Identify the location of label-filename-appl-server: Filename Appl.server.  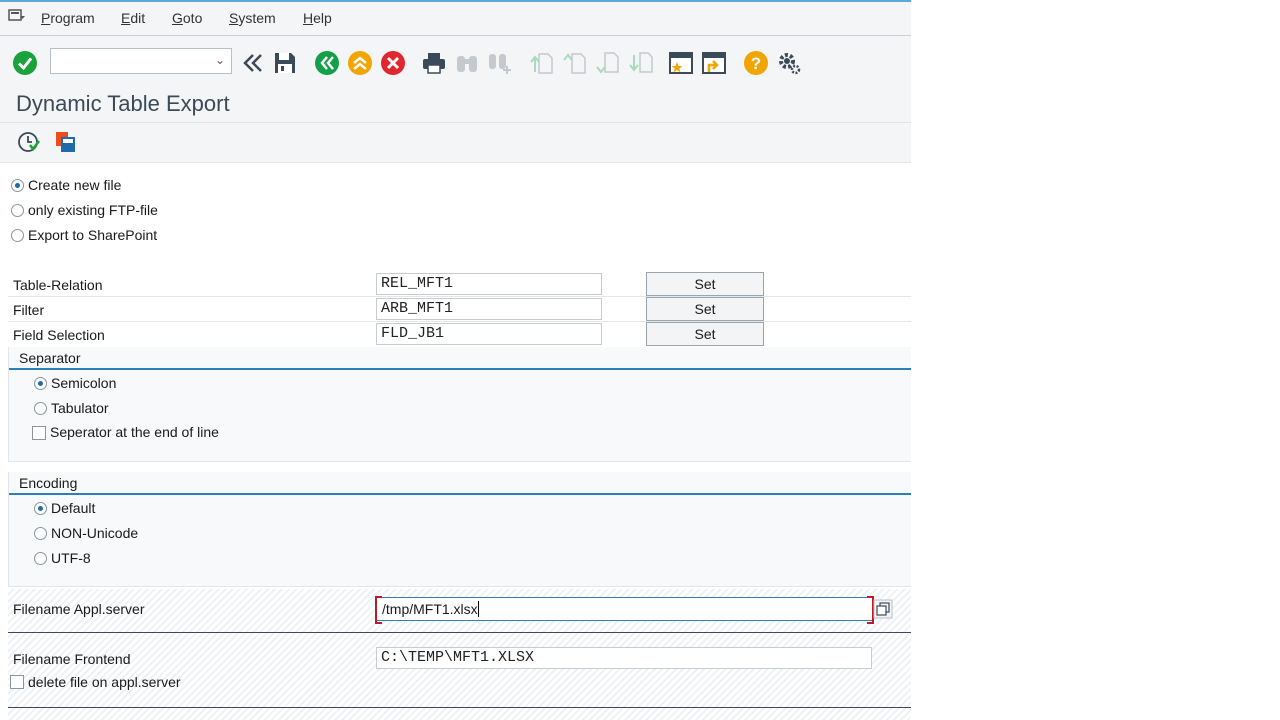
(79, 609).